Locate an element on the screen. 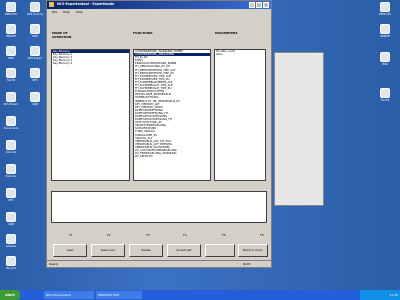 The image size is (400, 300). window-title: NCS-Expertentool - Expertmode is located at coordinates (86, 4).